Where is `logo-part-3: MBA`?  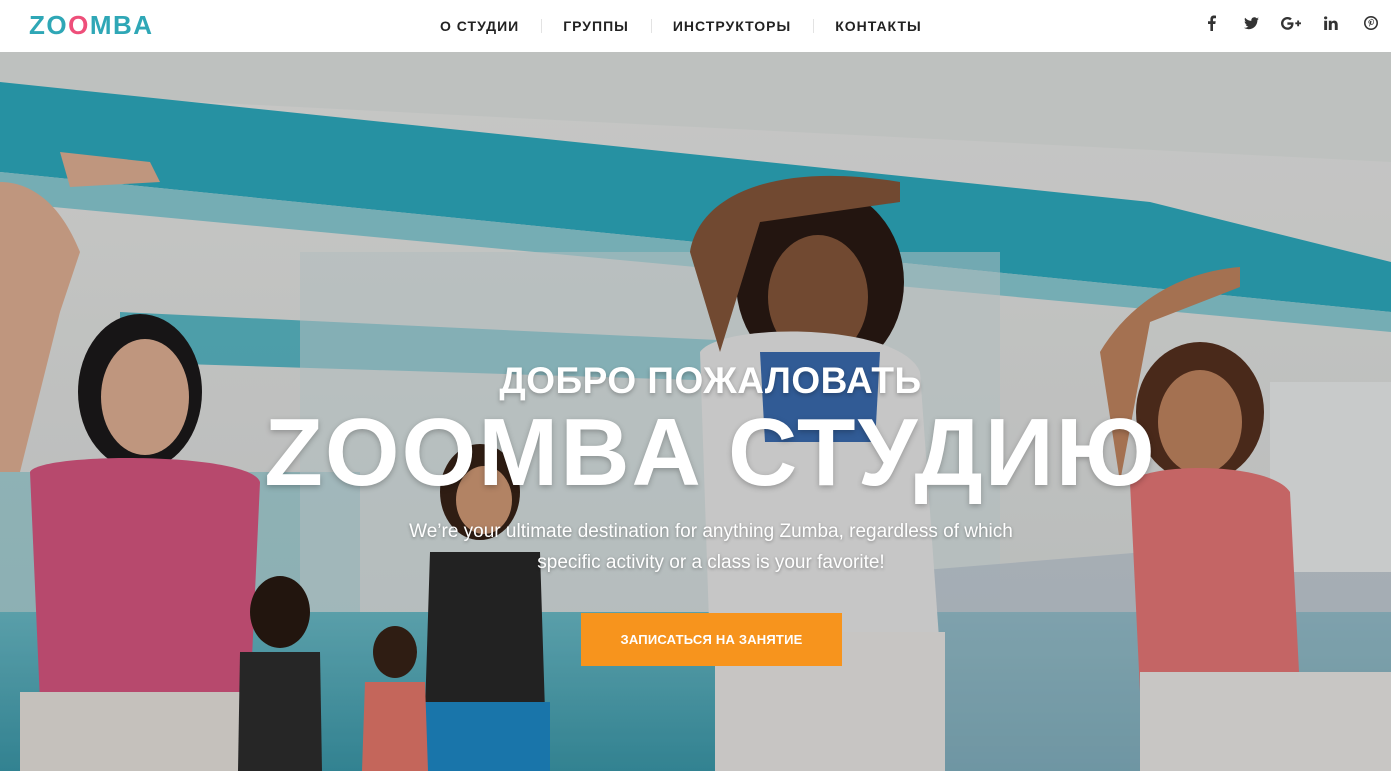
logo-part-3: MBA is located at coordinates (121, 25).